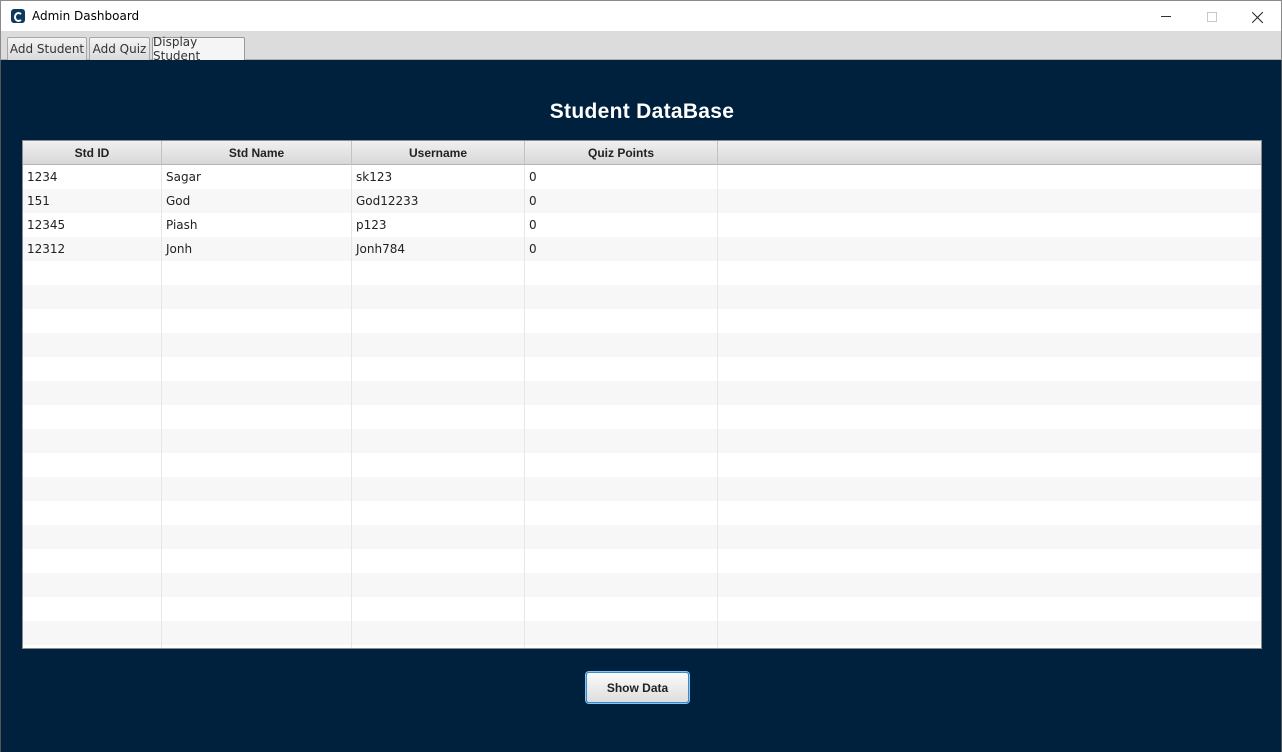 Image resolution: width=1282 pixels, height=752 pixels. I want to click on column-header-std-id: Std ID, so click(92, 153).